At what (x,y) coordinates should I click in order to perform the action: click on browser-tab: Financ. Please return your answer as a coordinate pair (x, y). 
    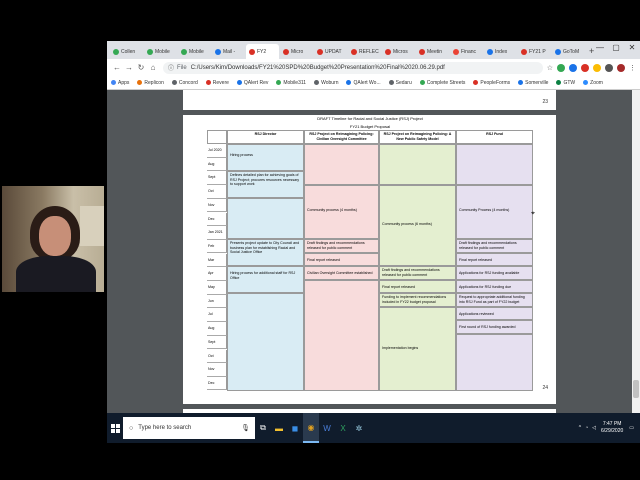
    Looking at the image, I should click on (466, 51).